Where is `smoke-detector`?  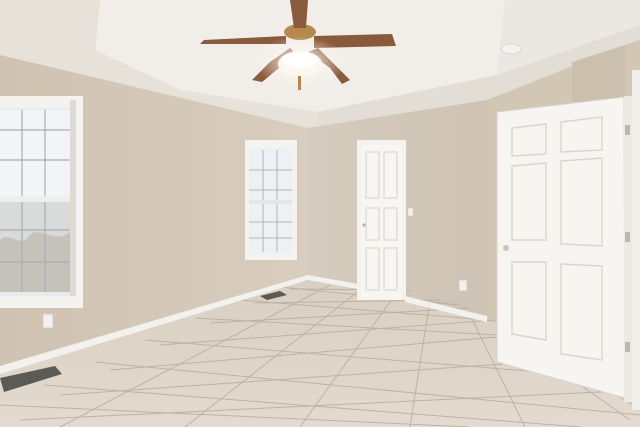 smoke-detector is located at coordinates (511, 49).